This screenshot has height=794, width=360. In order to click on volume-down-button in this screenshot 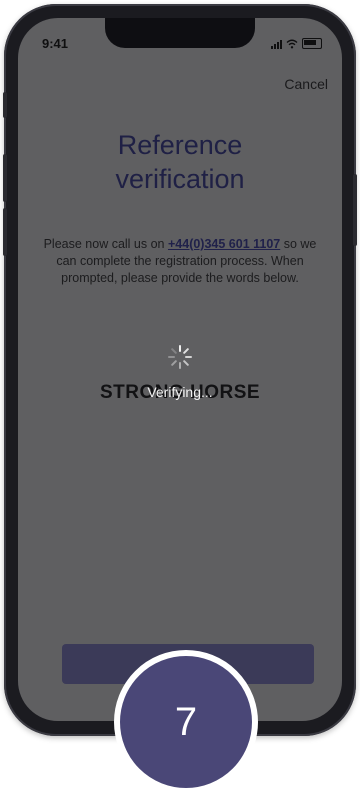, I will do `click(5, 232)`.